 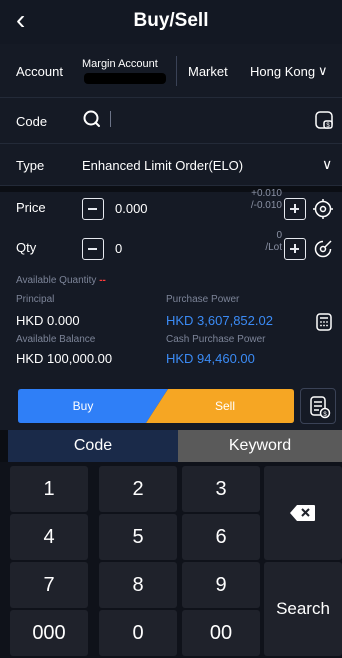 I want to click on target-icon, so click(x=323, y=209).